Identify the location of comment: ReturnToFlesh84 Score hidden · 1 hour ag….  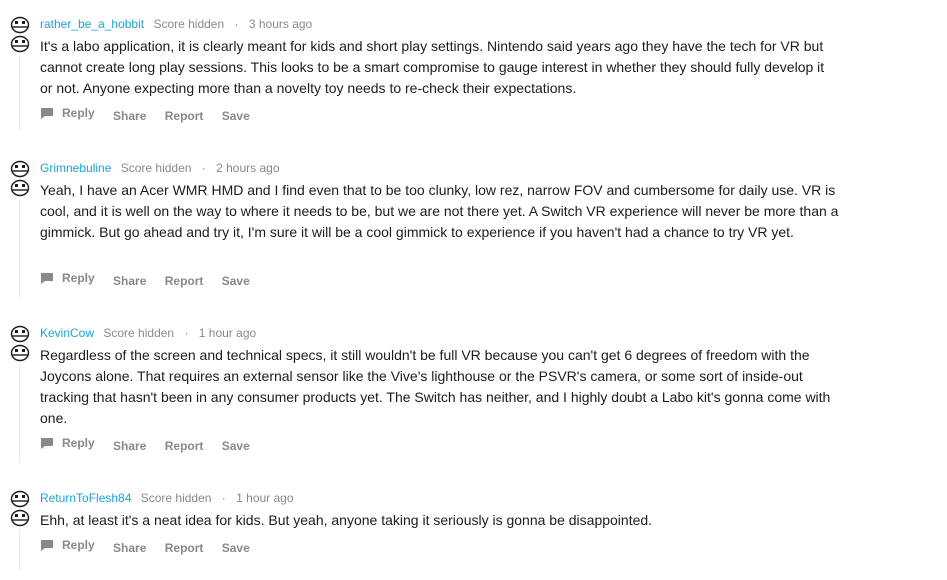
(430, 530).